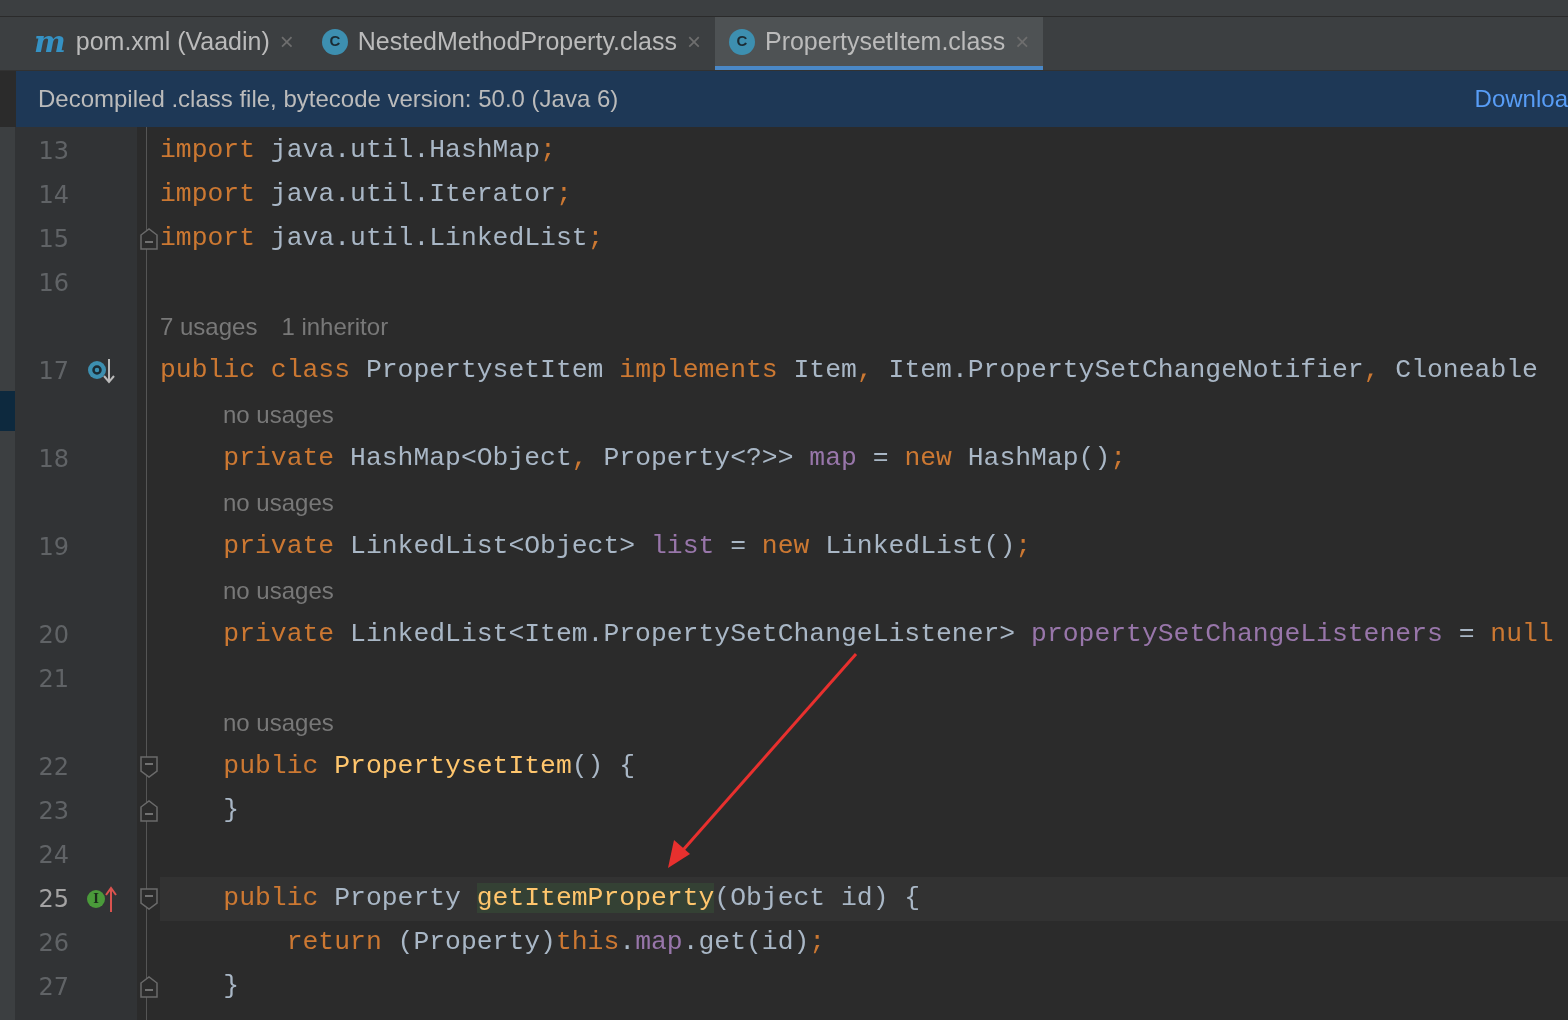 This screenshot has height=1020, width=1568. Describe the element at coordinates (7, 411) in the screenshot. I see `selection-marker` at that location.